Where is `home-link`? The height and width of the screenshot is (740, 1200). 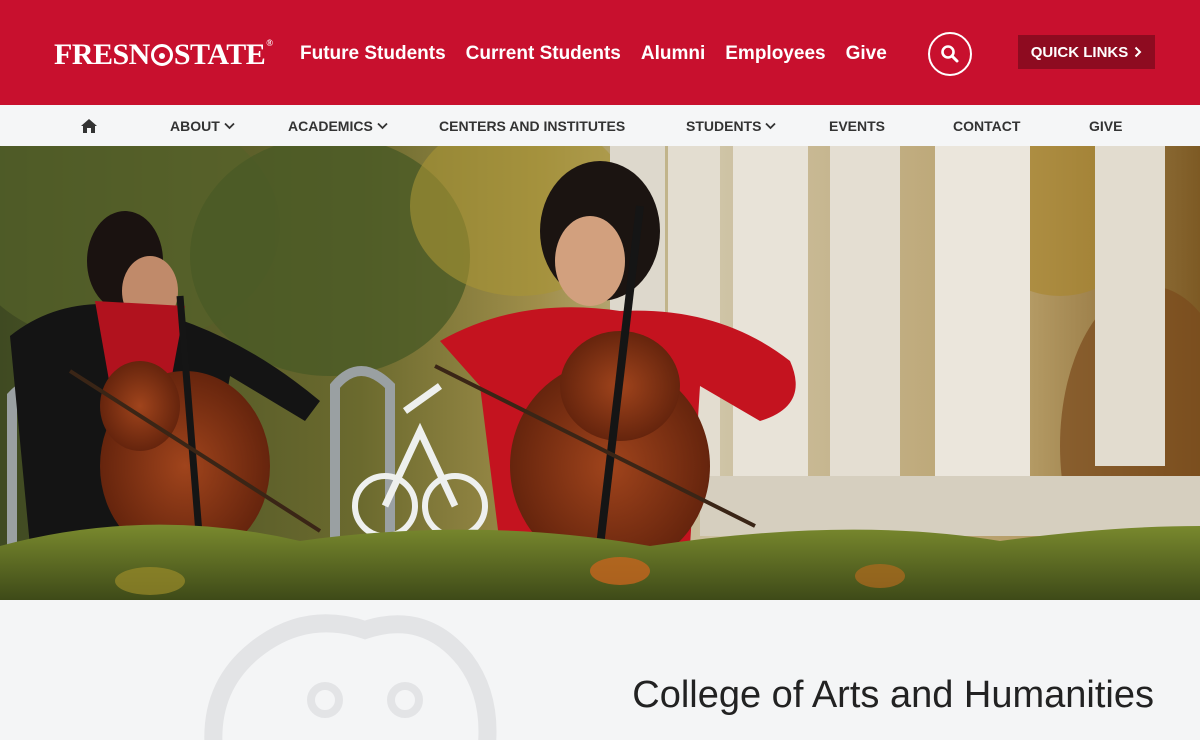
home-link is located at coordinates (89, 125).